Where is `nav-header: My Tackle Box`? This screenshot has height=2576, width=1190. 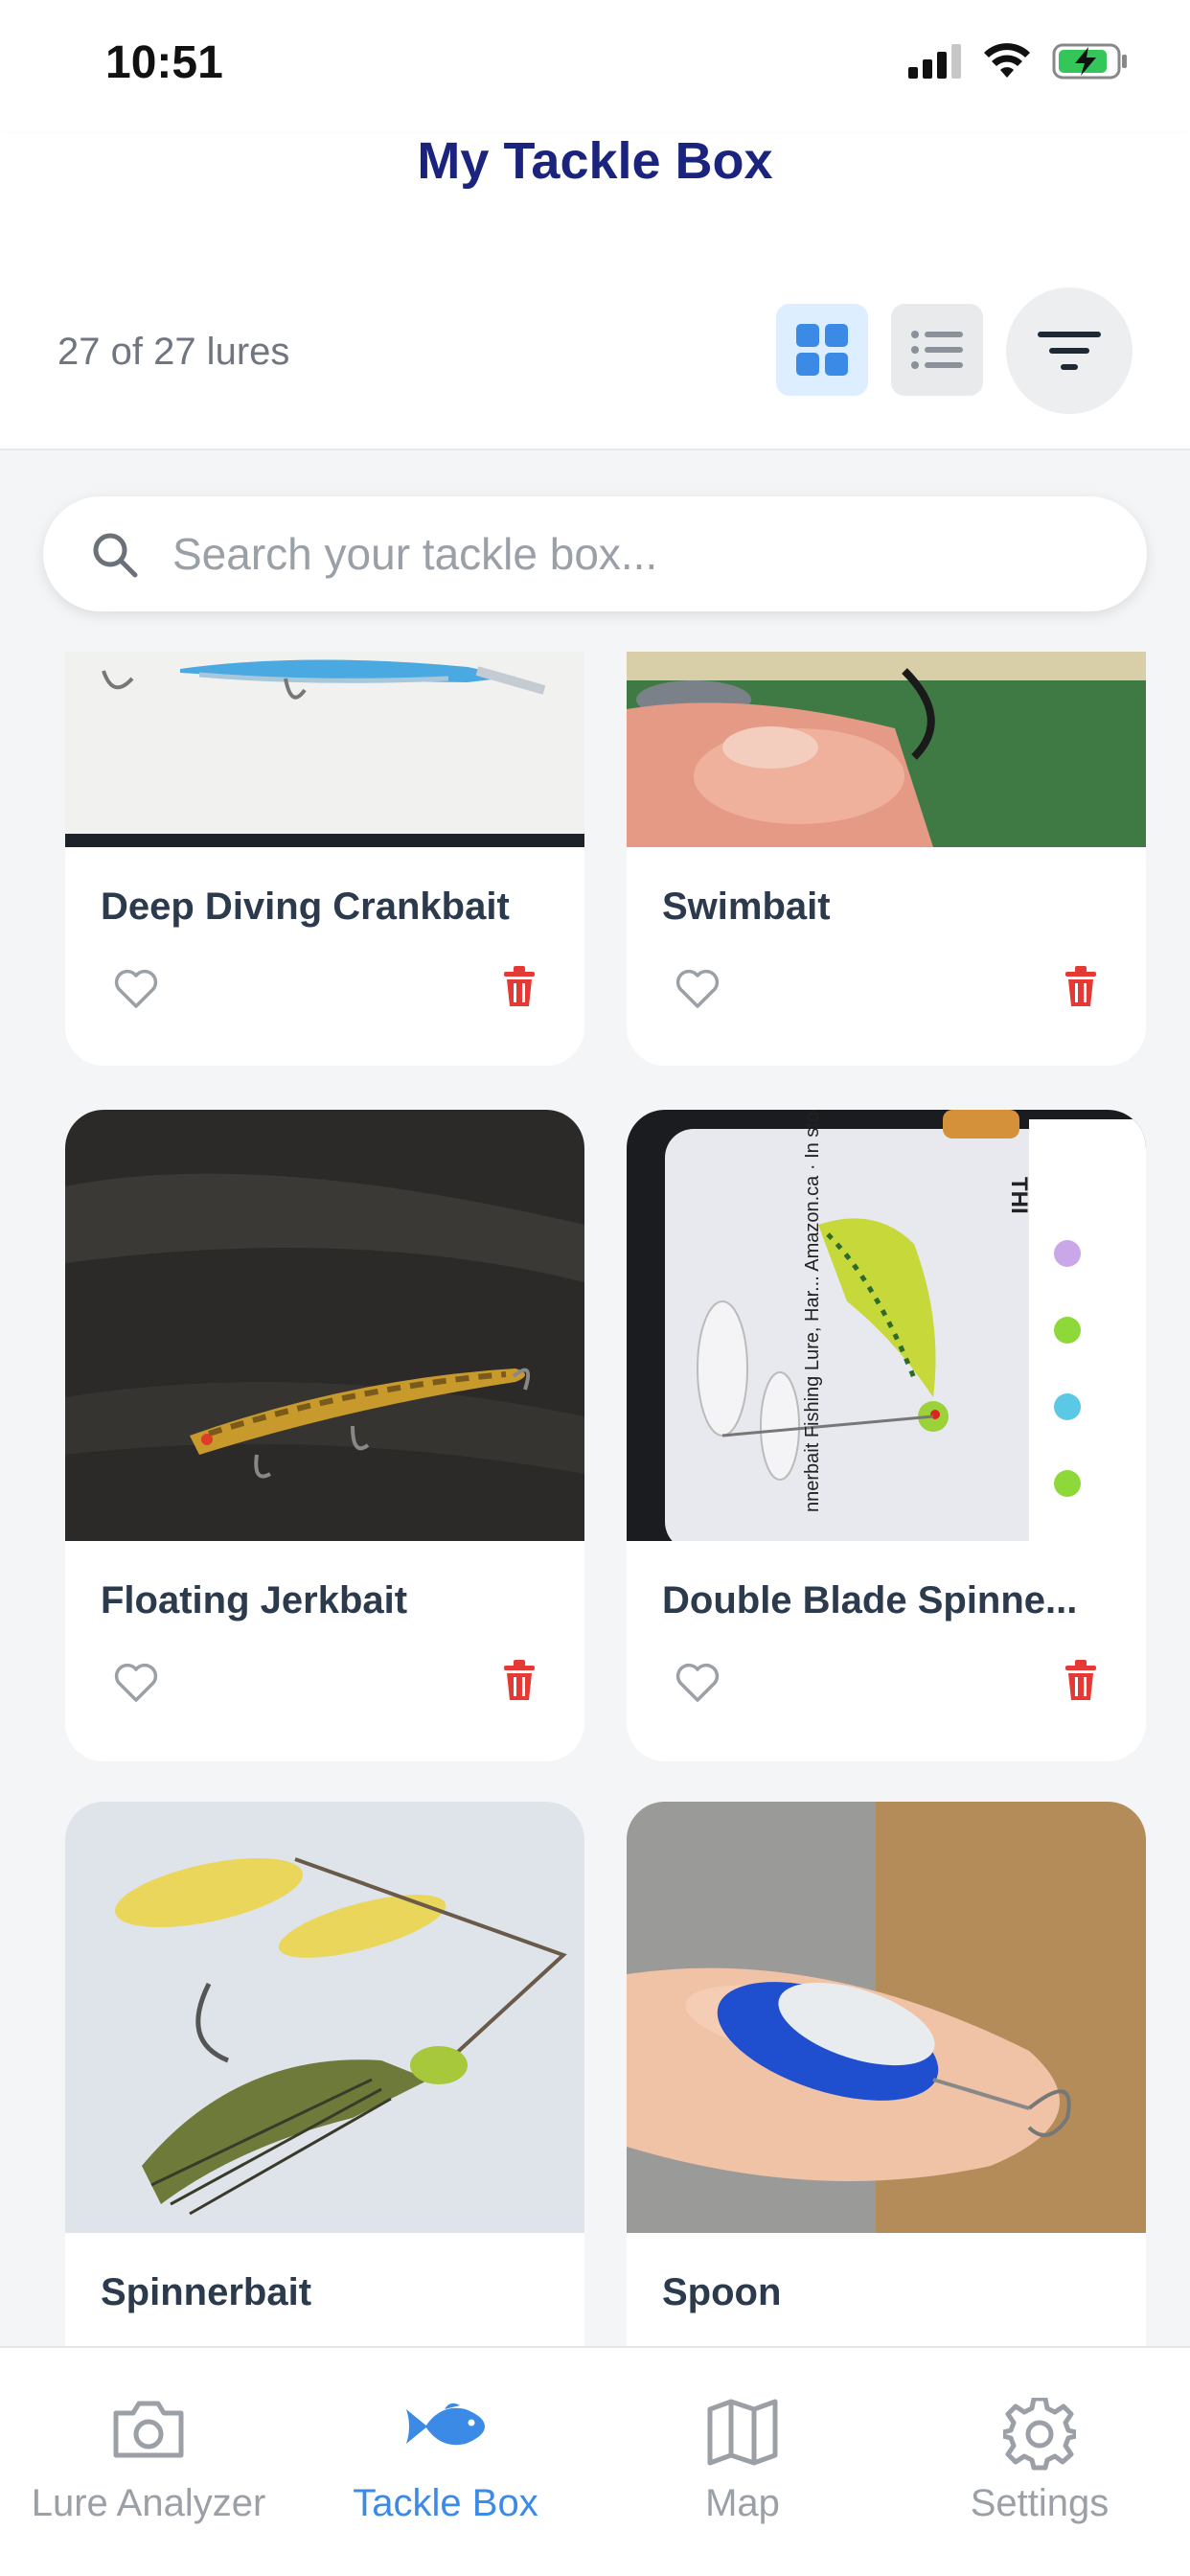 nav-header: My Tackle Box is located at coordinates (595, 193).